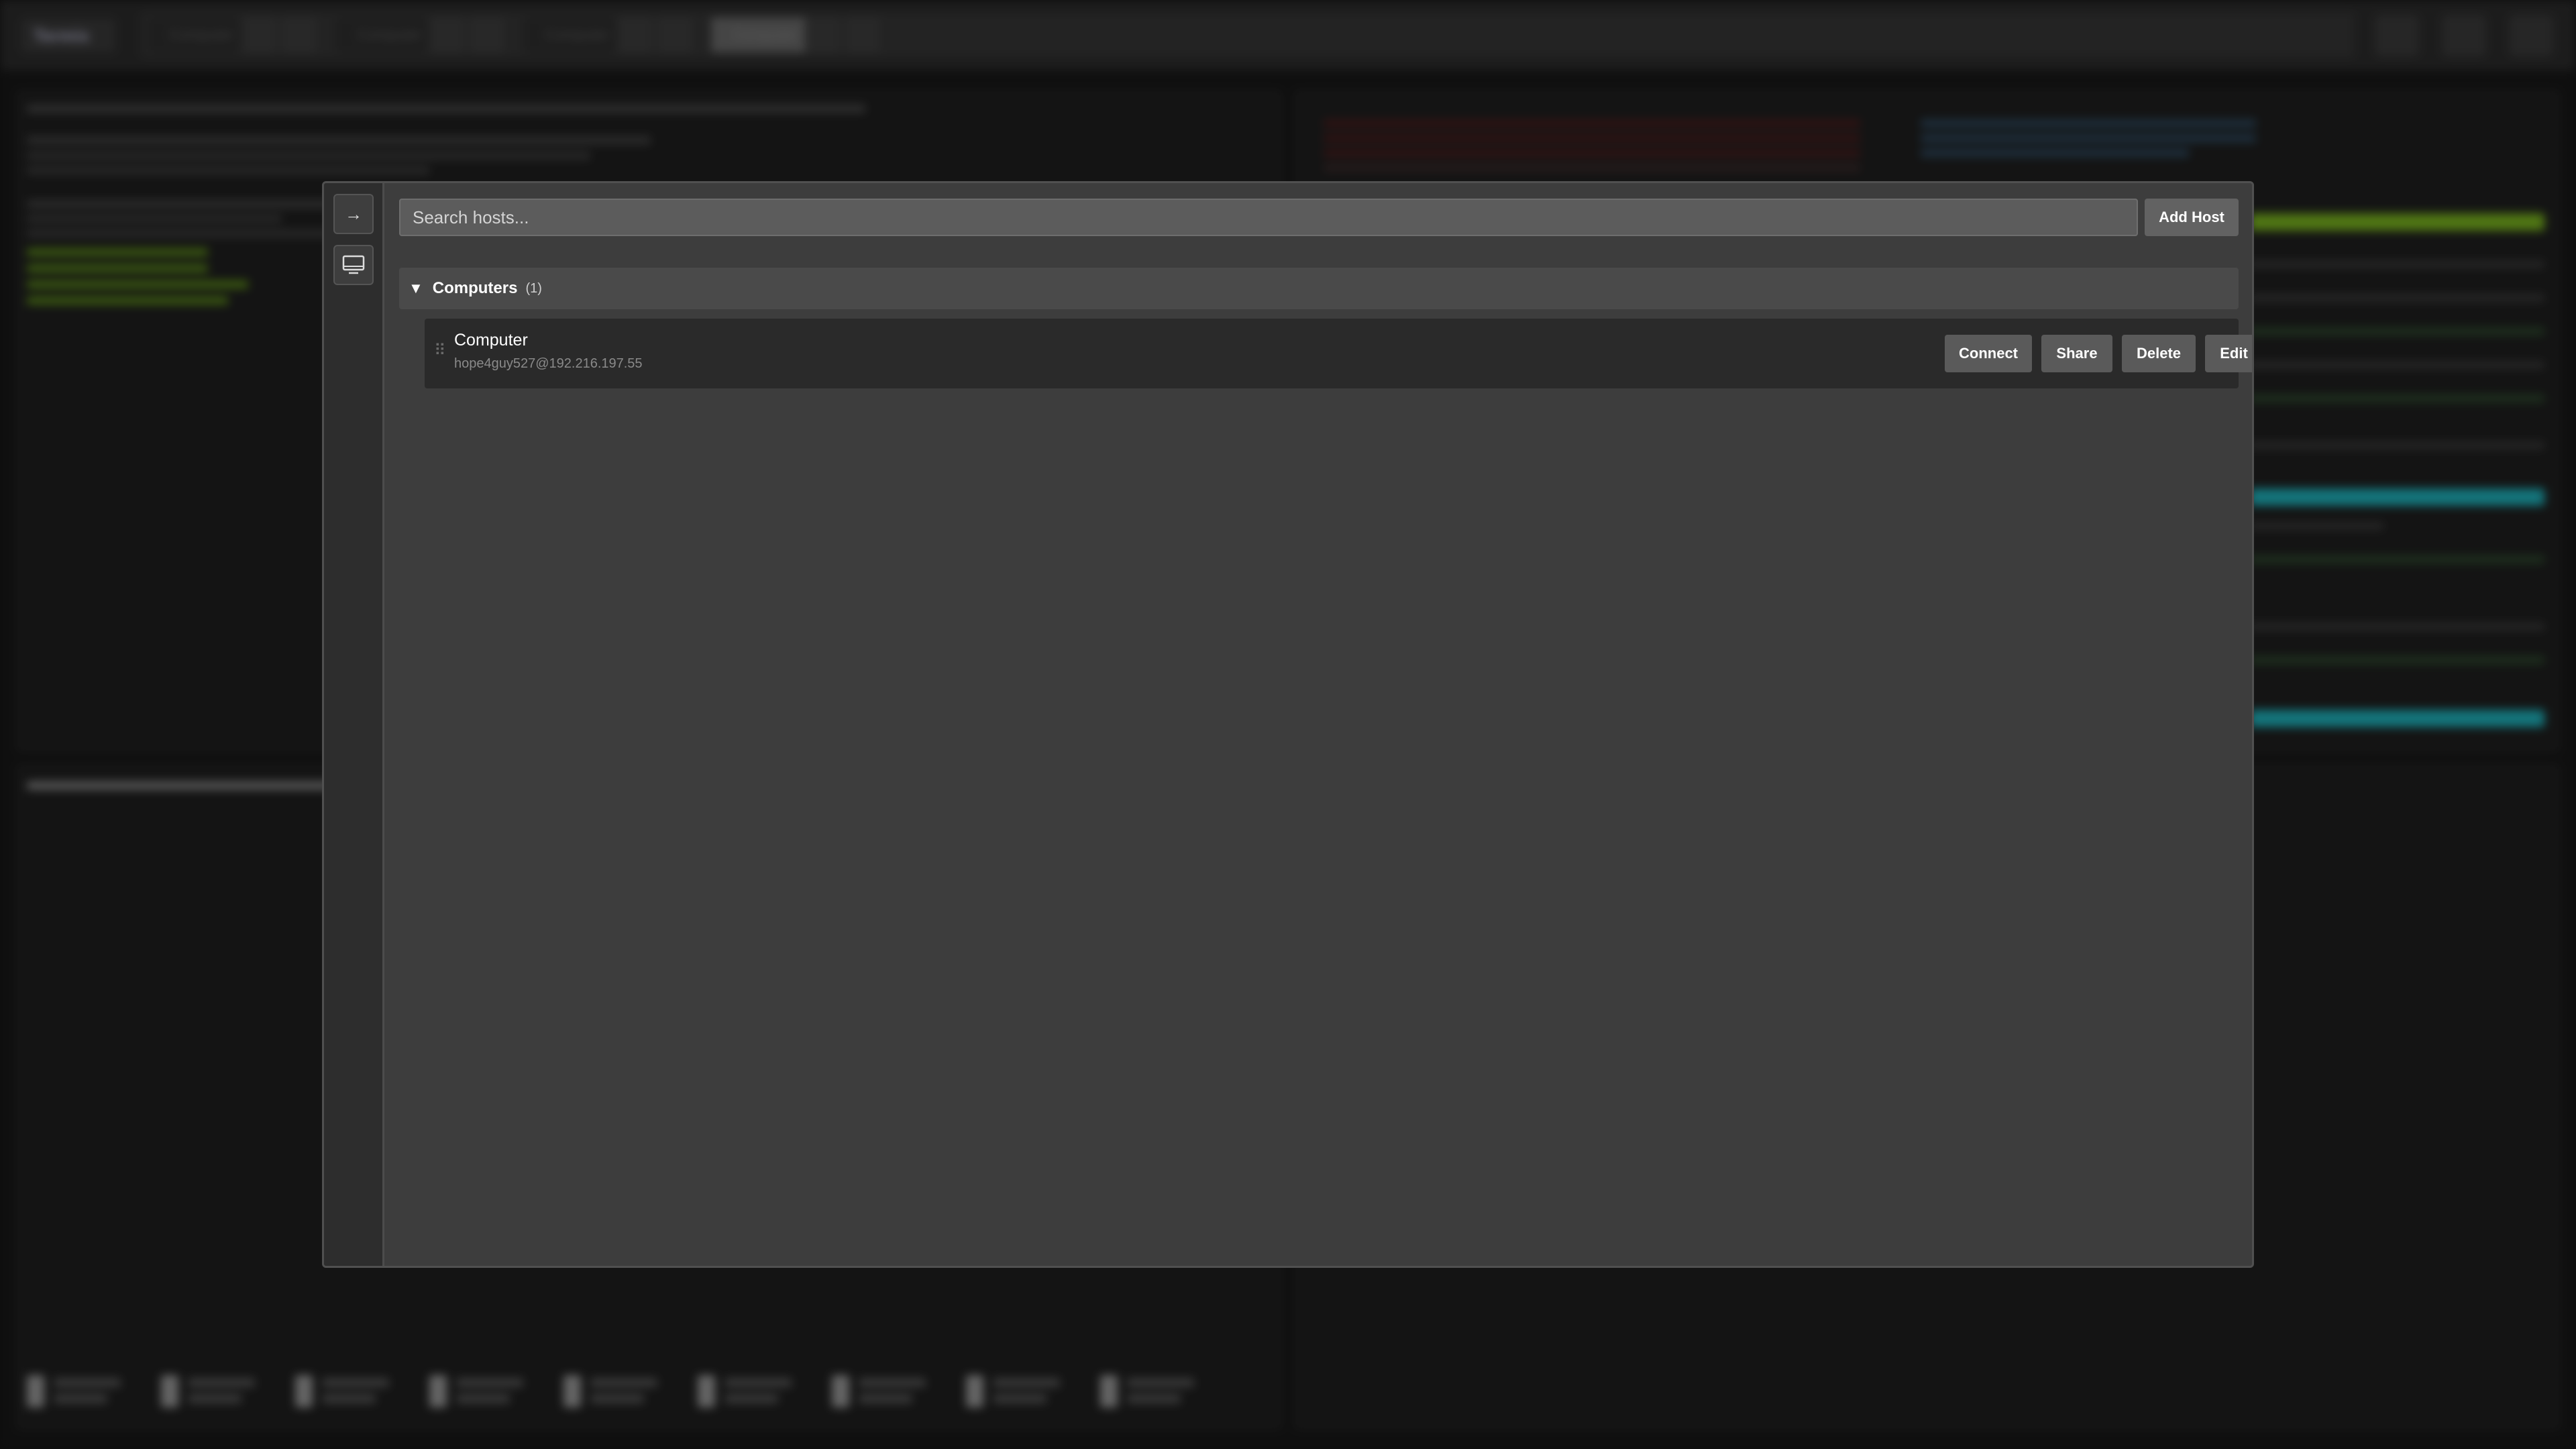 This screenshot has height=1449, width=2576. I want to click on search-container, so click(1268, 217).